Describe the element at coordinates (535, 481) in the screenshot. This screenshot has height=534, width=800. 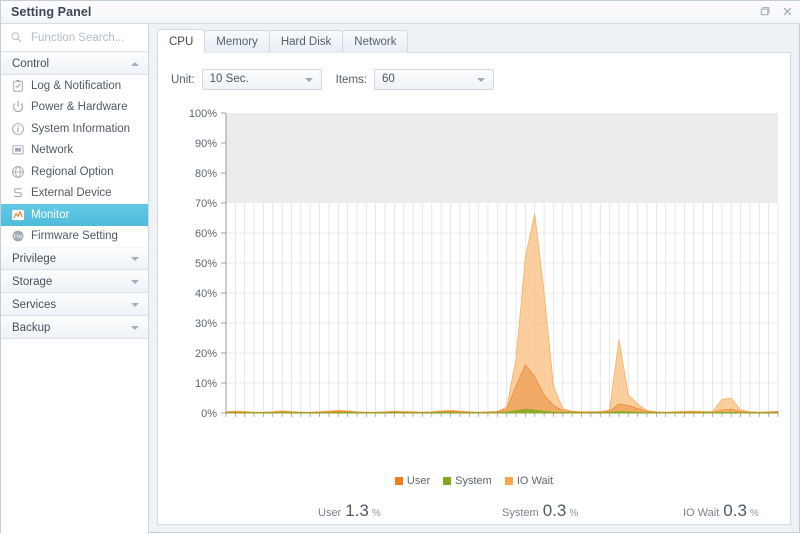
I see `legend-label-iowait: IO Wait` at that location.